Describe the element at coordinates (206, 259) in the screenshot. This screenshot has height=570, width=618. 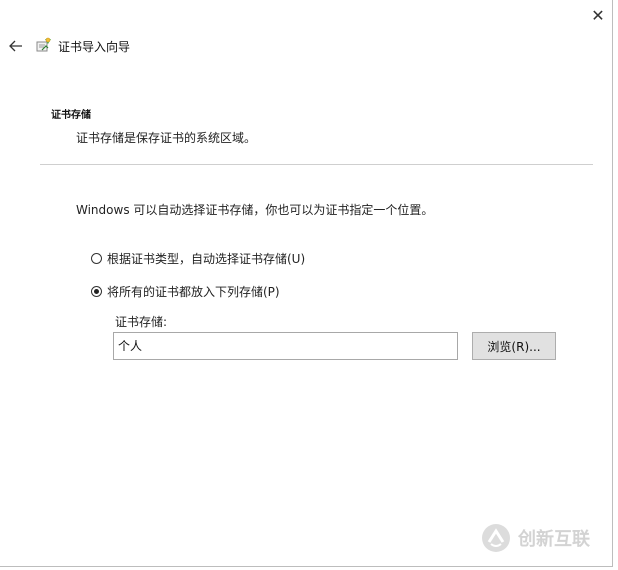
I see `radio-label: 根据证书类型，自动选择证书存储(U)` at that location.